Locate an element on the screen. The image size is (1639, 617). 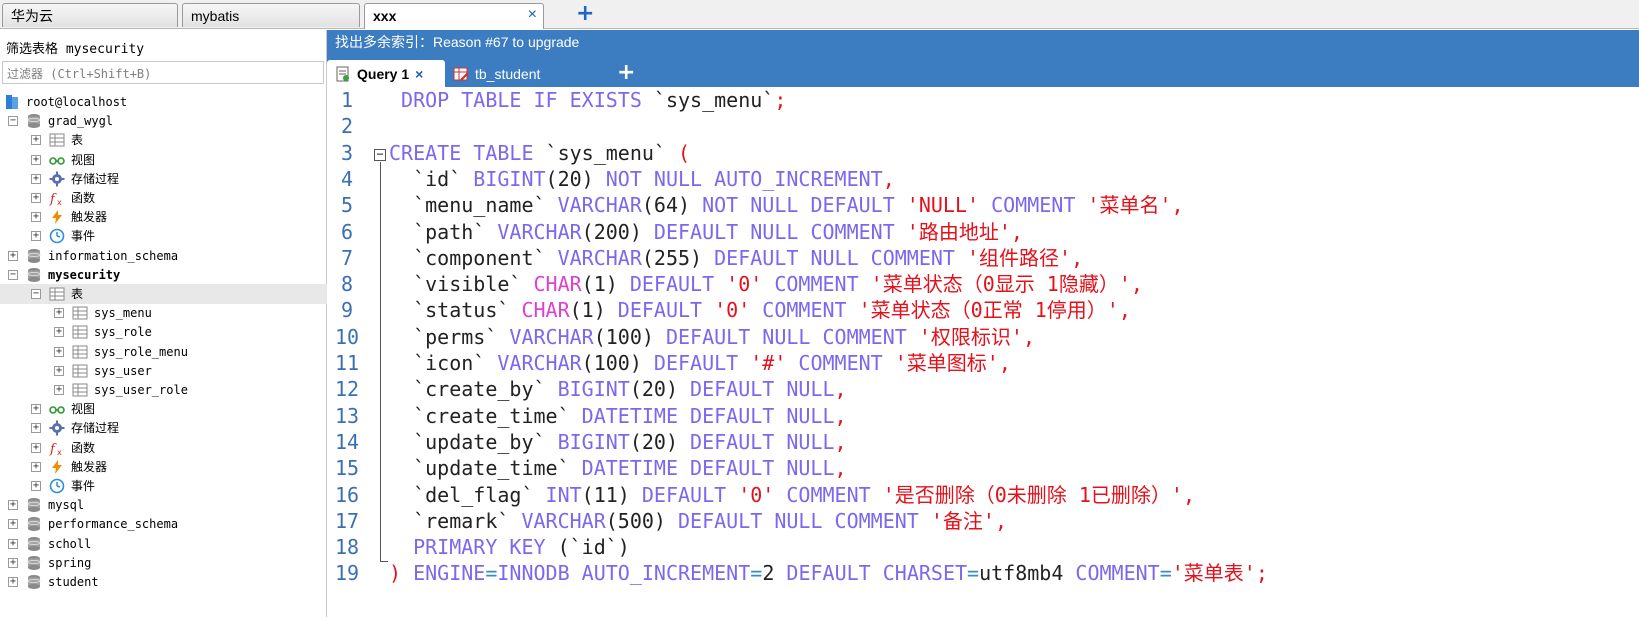
table-folder-icon is located at coordinates (57, 294).